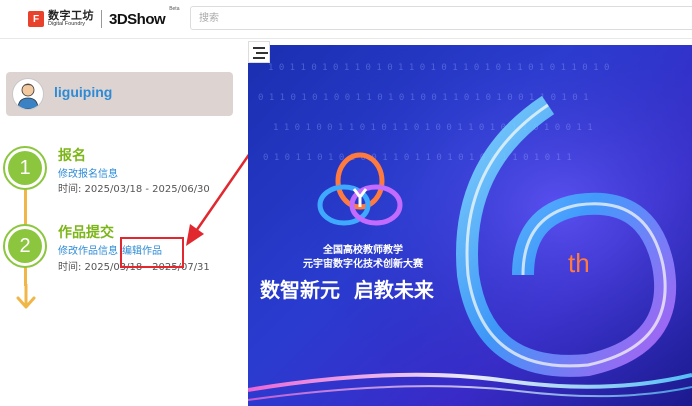 Image resolution: width=692 pixels, height=406 pixels. I want to click on search-input, so click(441, 18).